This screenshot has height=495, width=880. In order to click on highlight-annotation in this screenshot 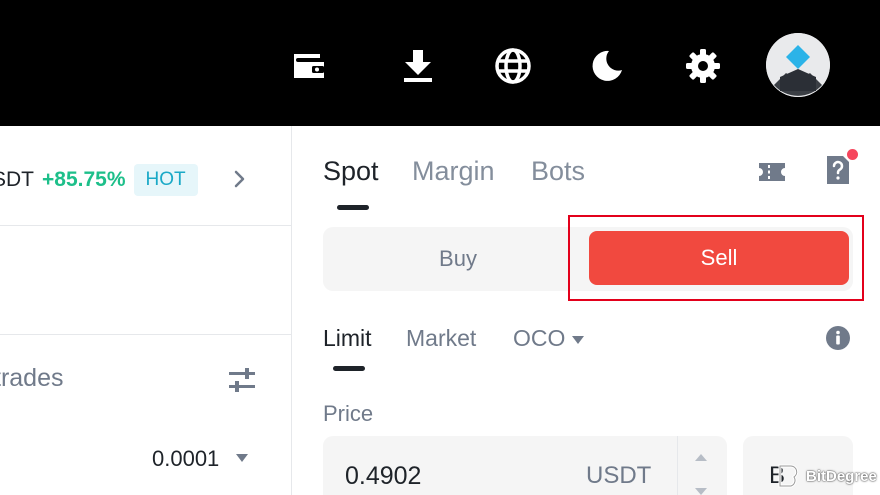, I will do `click(716, 258)`.